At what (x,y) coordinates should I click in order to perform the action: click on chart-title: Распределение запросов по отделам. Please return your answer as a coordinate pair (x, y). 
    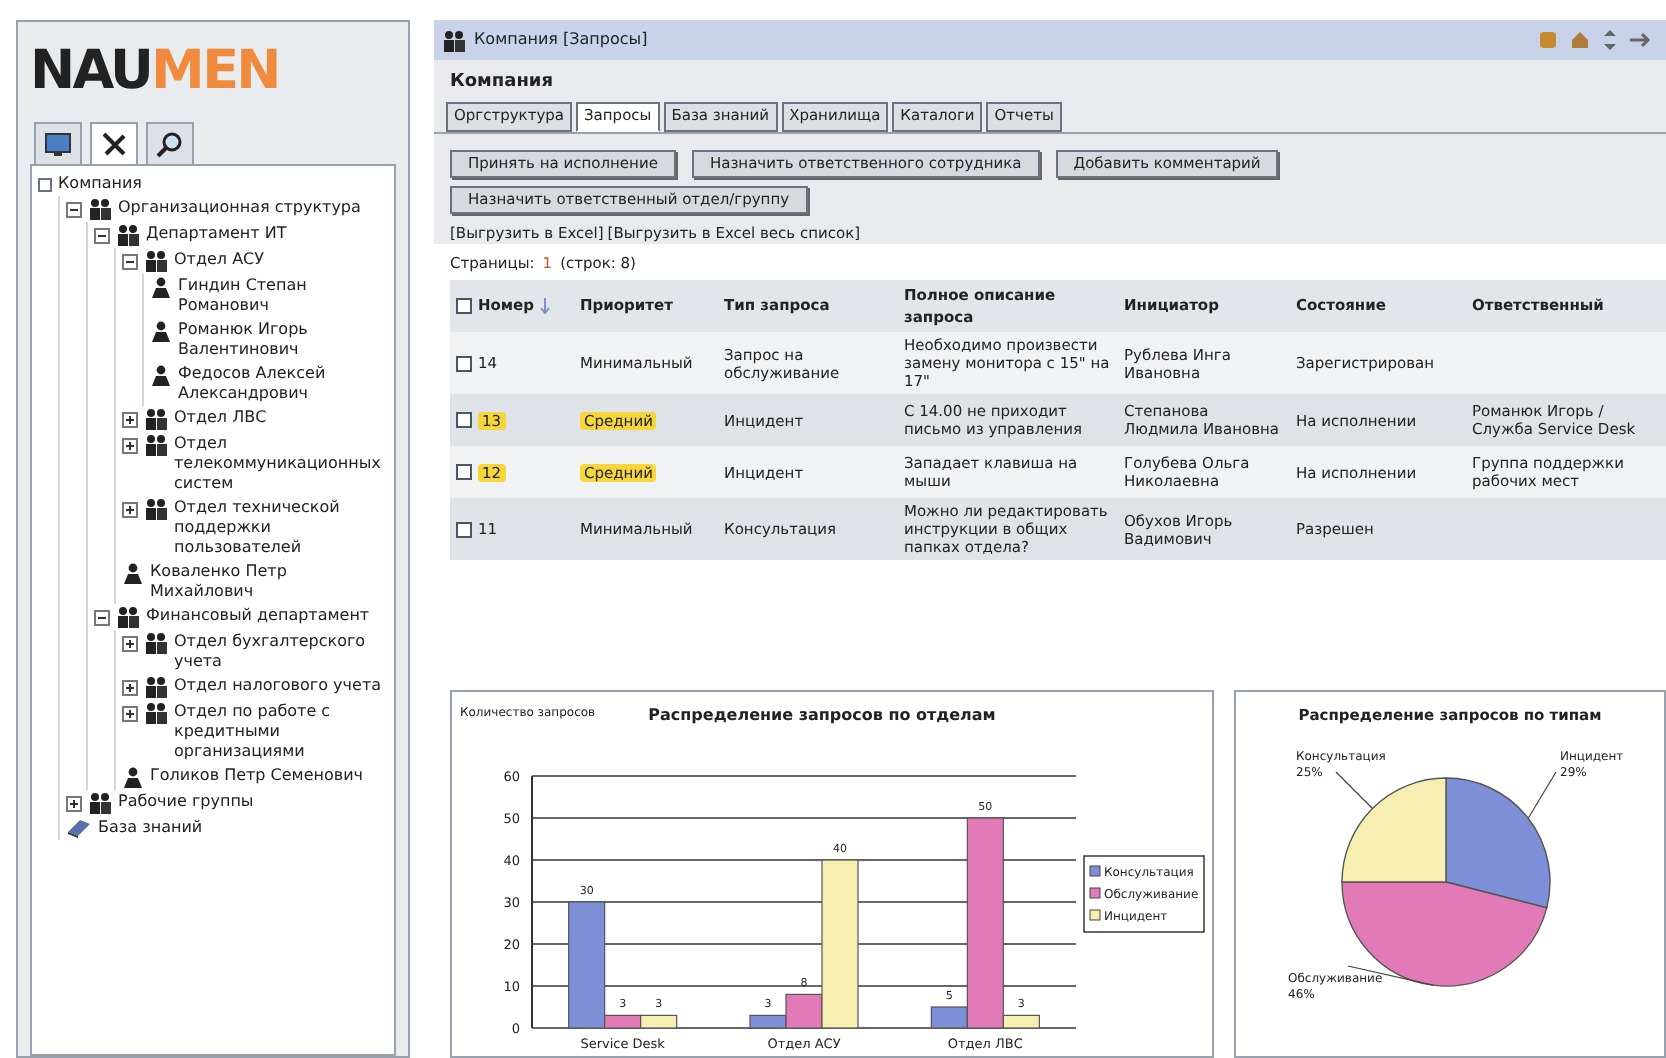
    Looking at the image, I should click on (822, 715).